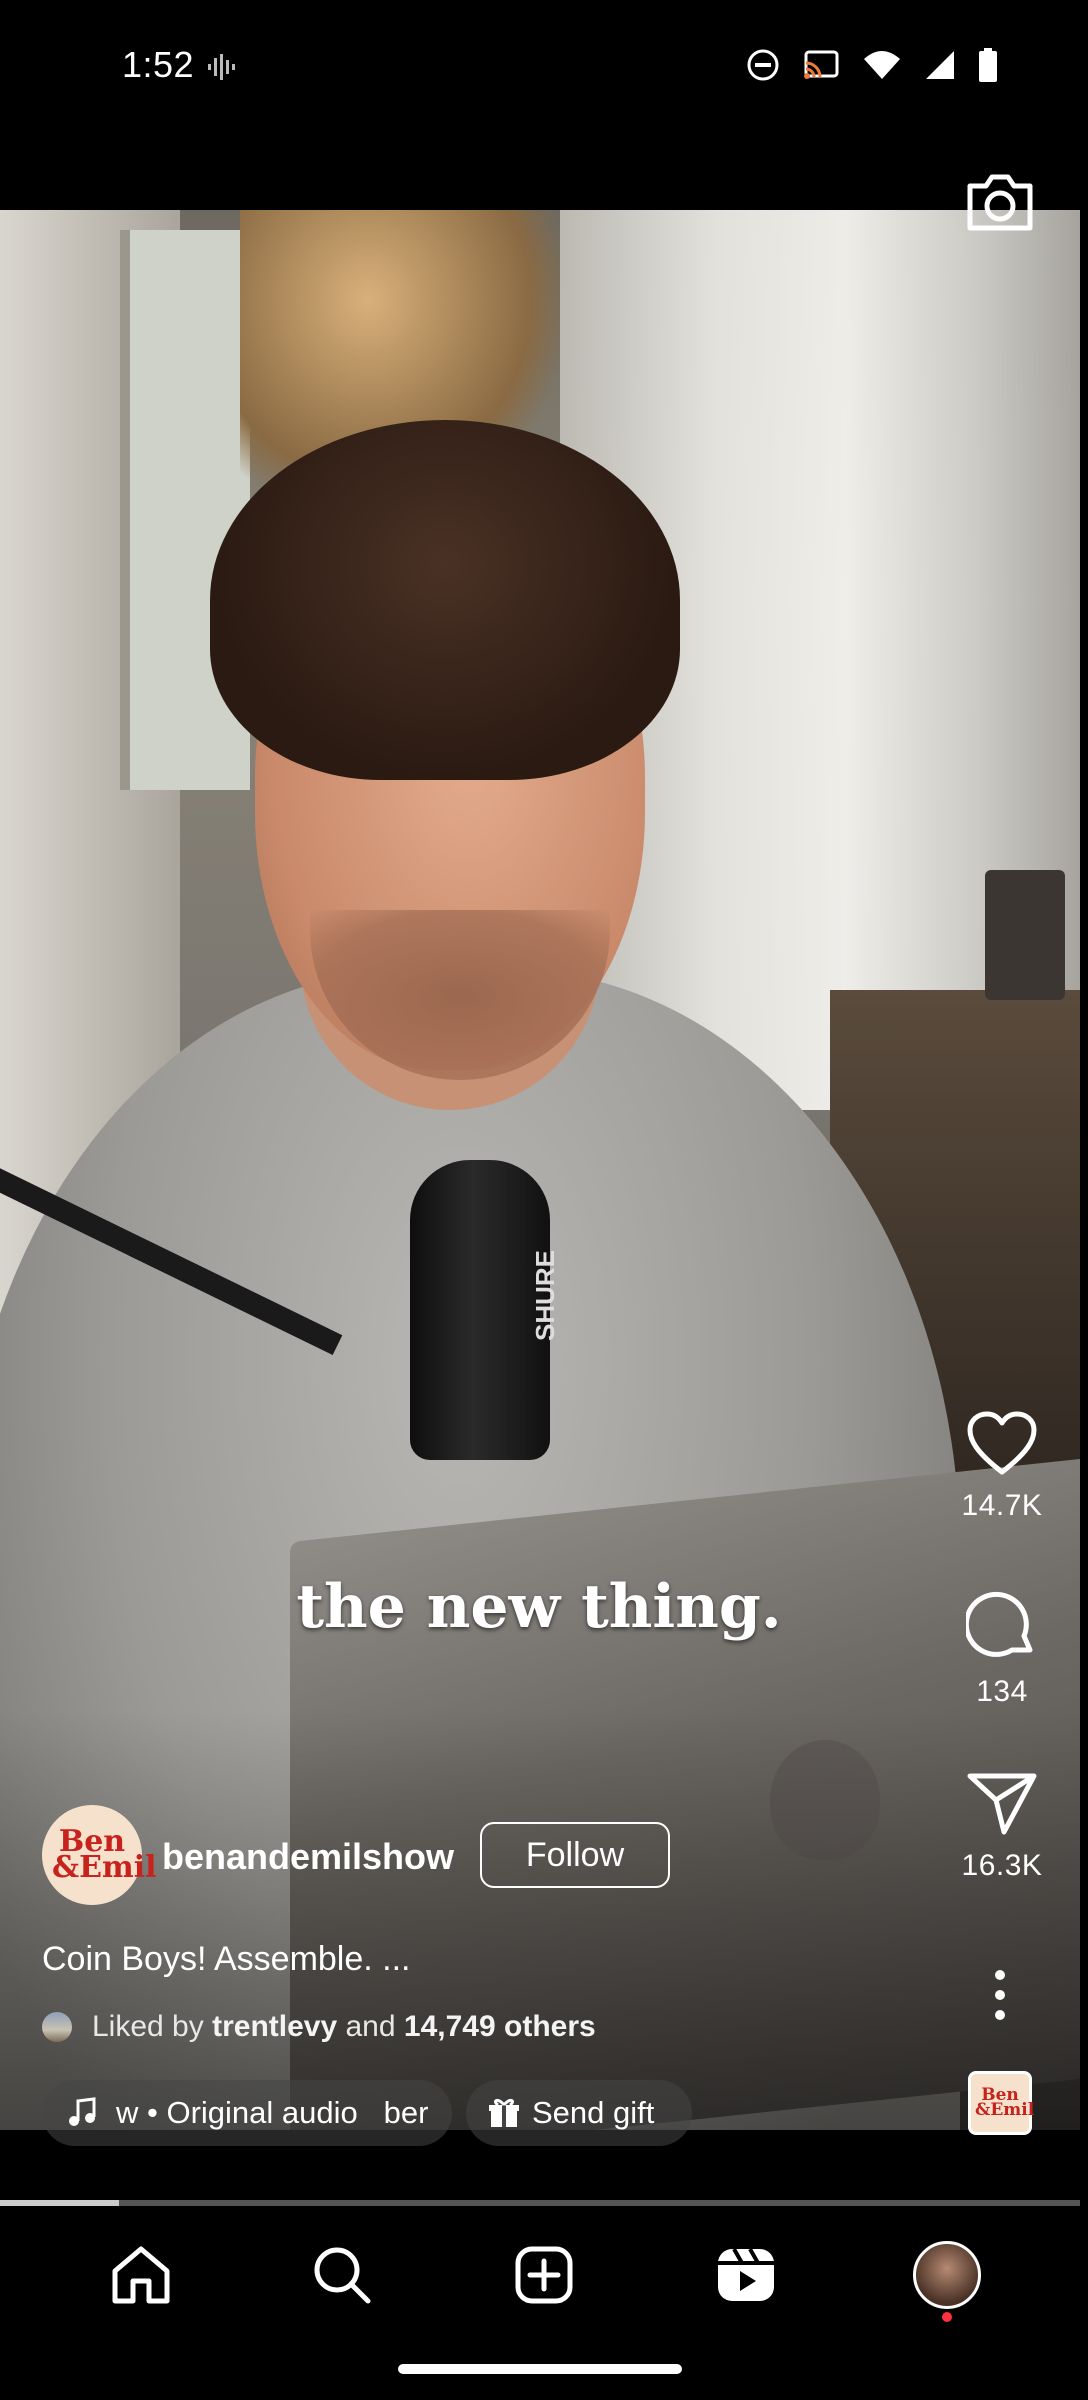 The height and width of the screenshot is (2400, 1088). I want to click on nav-reels, so click(746, 2275).